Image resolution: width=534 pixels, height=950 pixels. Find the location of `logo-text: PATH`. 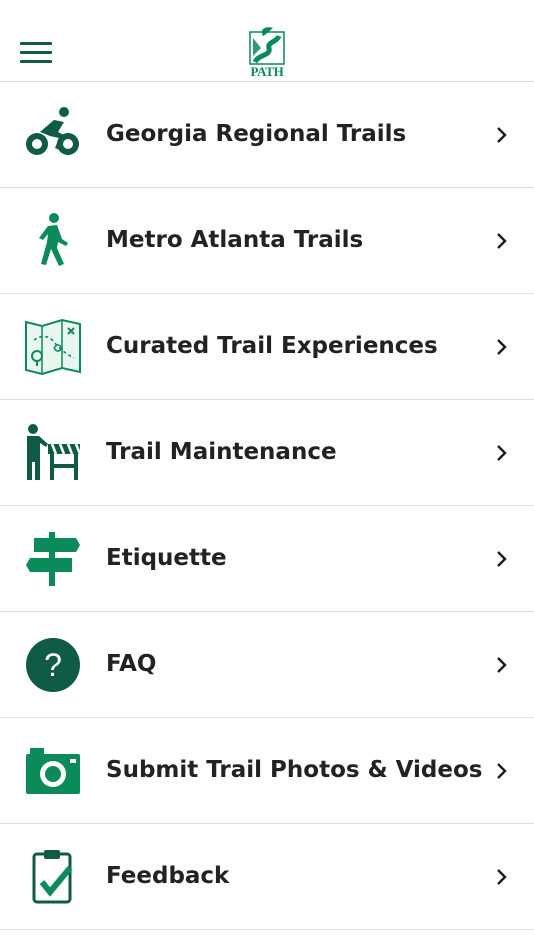

logo-text: PATH is located at coordinates (267, 71).